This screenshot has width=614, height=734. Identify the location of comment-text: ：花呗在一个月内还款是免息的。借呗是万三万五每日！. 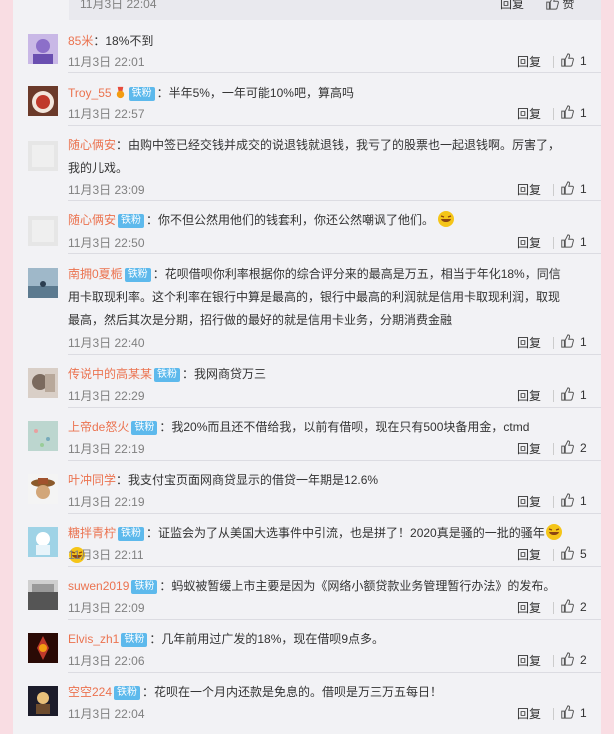
(292, 692).